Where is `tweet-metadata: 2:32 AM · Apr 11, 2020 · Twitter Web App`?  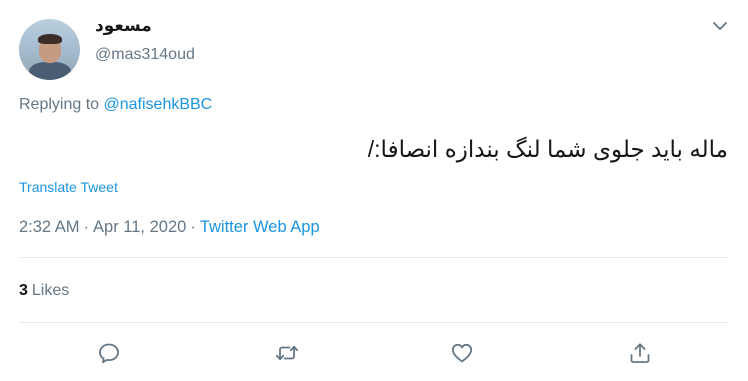
tweet-metadata: 2:32 AM · Apr 11, 2020 · Twitter Web App is located at coordinates (169, 227).